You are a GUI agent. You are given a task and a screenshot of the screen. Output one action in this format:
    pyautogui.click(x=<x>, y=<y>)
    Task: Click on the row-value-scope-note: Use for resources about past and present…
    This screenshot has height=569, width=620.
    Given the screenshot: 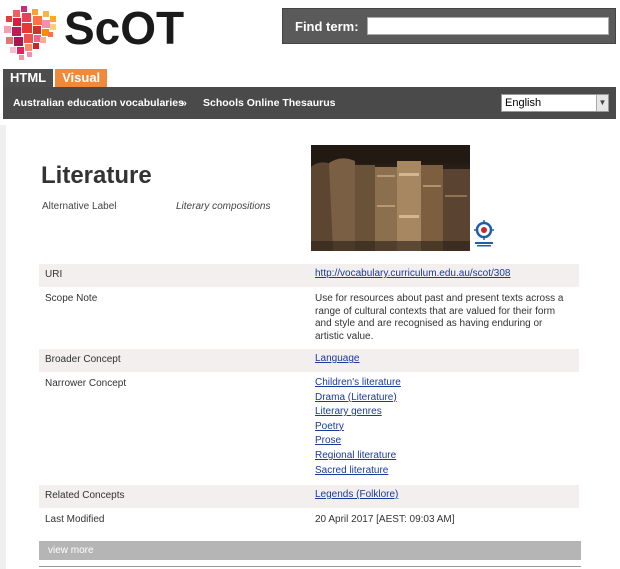 What is the action you would take?
    pyautogui.click(x=445, y=318)
    